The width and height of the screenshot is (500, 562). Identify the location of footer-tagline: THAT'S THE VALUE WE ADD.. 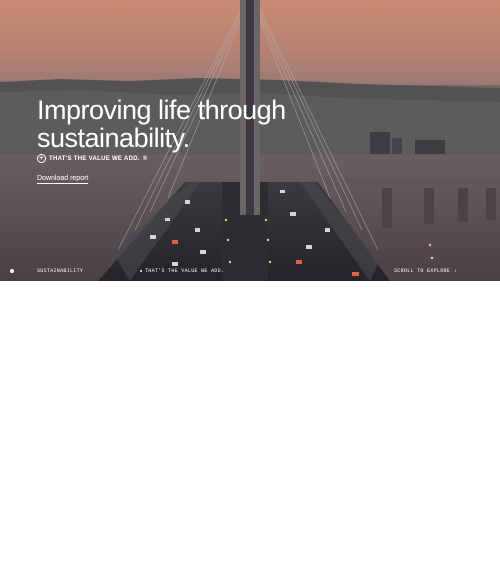
(182, 271).